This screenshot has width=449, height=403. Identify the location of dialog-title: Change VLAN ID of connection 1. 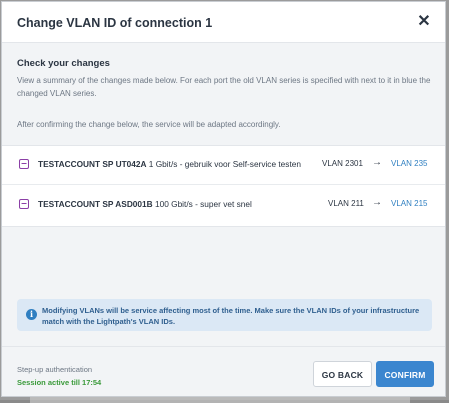
(115, 23).